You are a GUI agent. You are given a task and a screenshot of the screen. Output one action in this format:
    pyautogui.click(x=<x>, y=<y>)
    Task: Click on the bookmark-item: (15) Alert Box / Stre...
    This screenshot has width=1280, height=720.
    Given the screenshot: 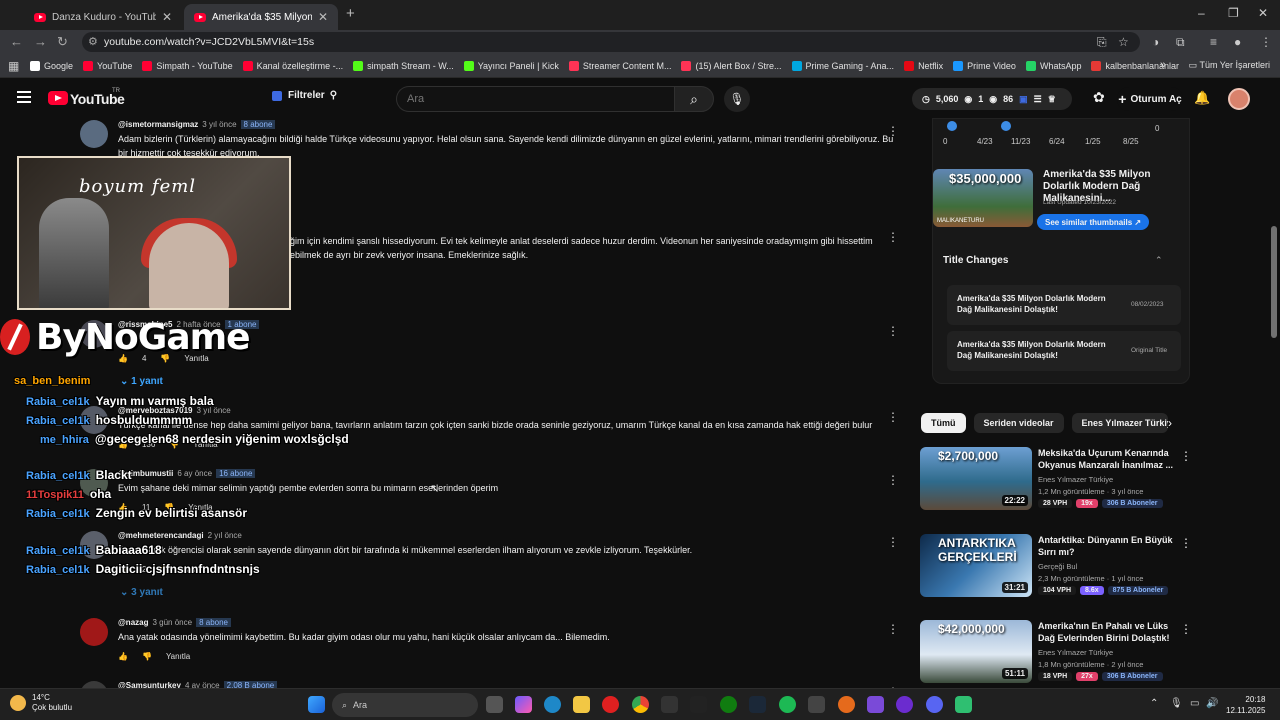 What is the action you would take?
    pyautogui.click(x=731, y=65)
    